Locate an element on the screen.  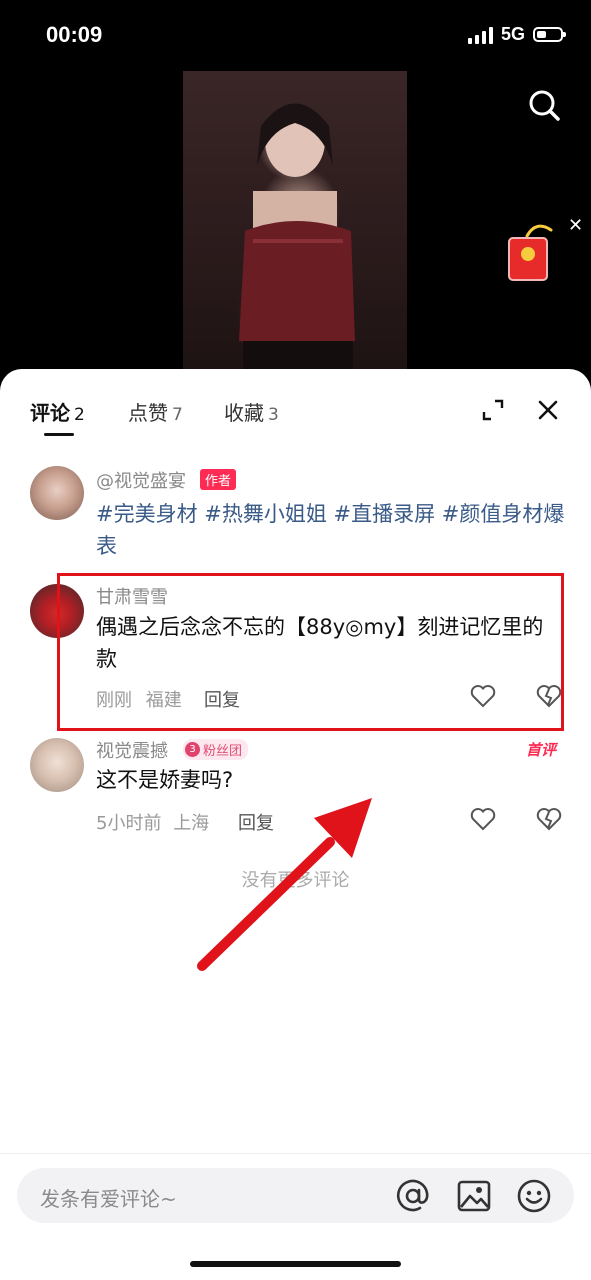
close-icon: ✕ is located at coordinates (575, 225).